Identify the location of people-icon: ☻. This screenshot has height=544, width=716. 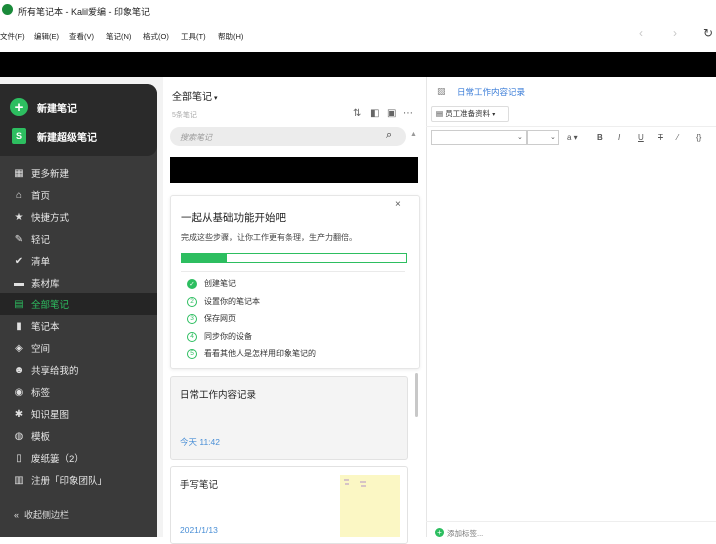
(19, 370).